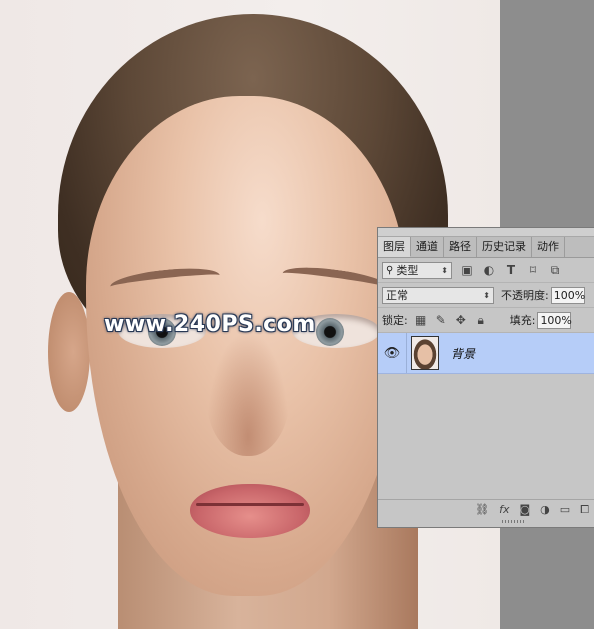  I want to click on filter-row: ⚲ 类型 ⬍ ▣ ◐ T ⌑ ⧉, so click(486, 270).